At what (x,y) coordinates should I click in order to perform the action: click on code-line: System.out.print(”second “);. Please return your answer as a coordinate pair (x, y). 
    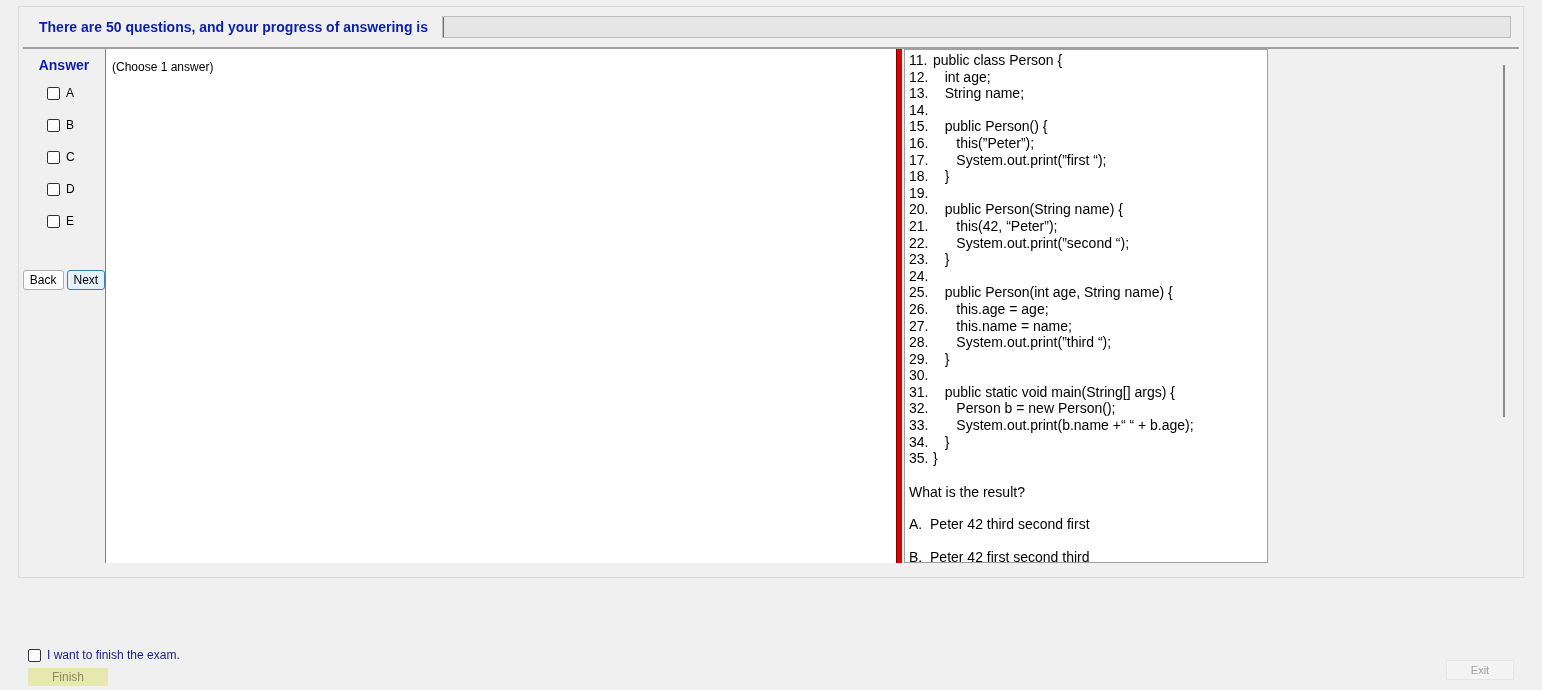
    Looking at the image, I should click on (1042, 243).